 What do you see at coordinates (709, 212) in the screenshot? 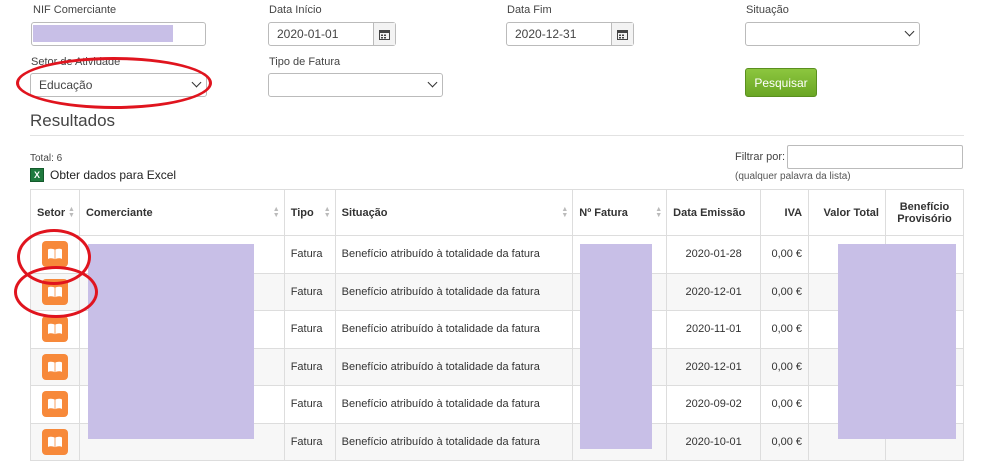
I see `col-label: Data Emissão` at bounding box center [709, 212].